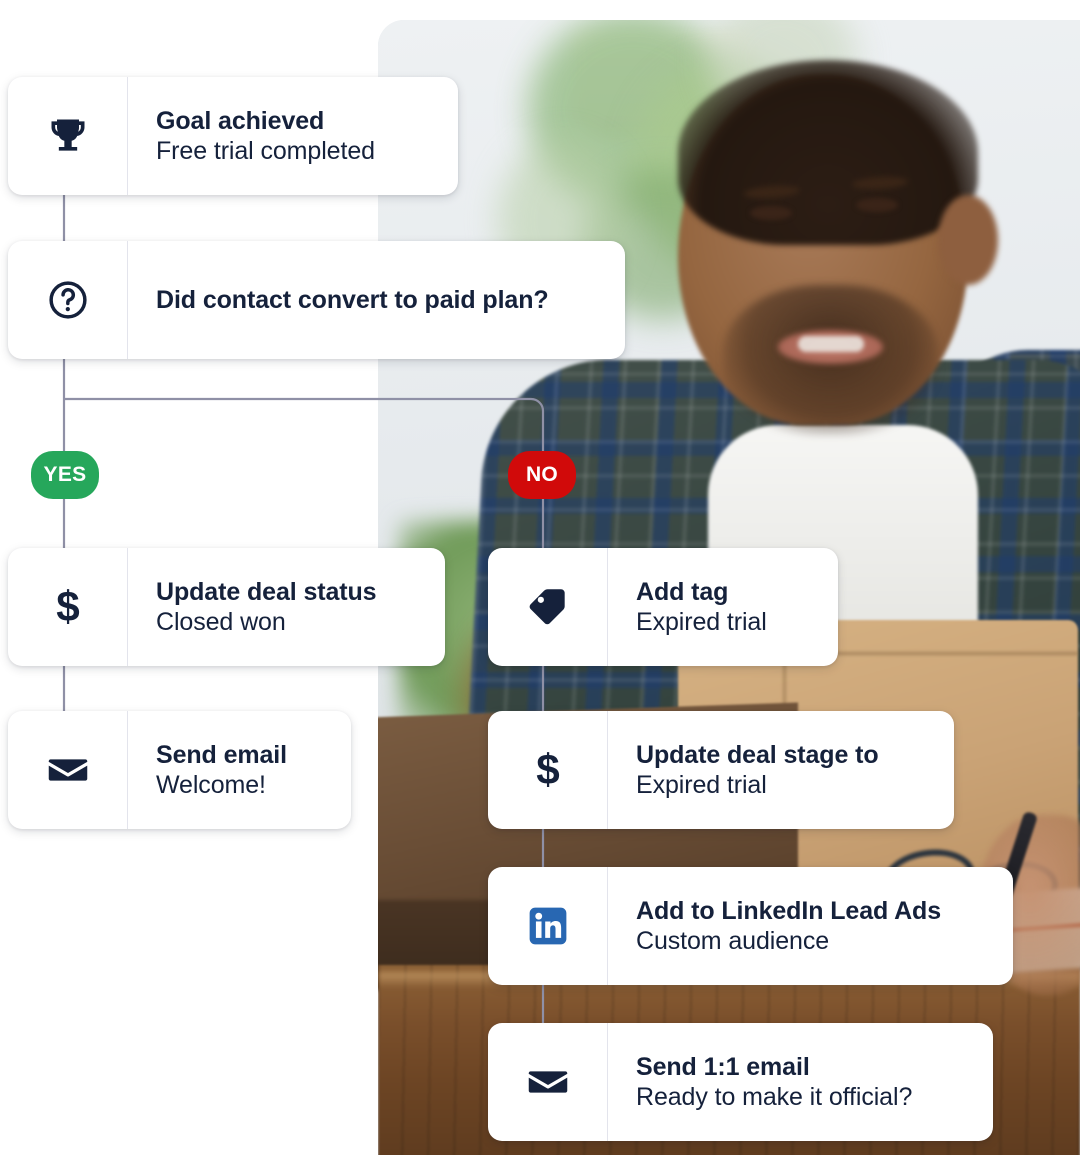 The width and height of the screenshot is (1080, 1155). Describe the element at coordinates (757, 754) in the screenshot. I see `node-title: Update deal stage to` at that location.